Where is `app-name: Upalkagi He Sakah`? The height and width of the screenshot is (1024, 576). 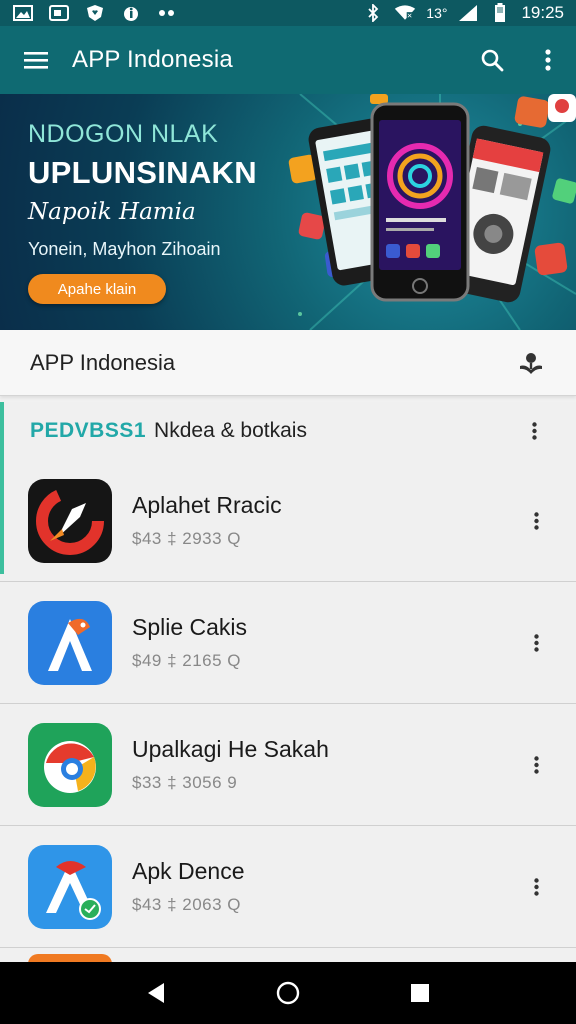 app-name: Upalkagi He Sakah is located at coordinates (230, 749).